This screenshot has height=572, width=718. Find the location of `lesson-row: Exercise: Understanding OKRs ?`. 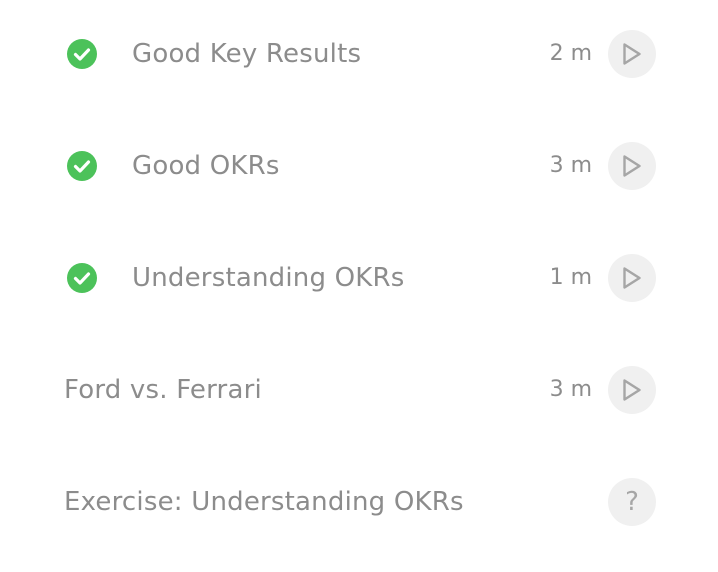

lesson-row: Exercise: Understanding OKRs ? is located at coordinates (359, 502).